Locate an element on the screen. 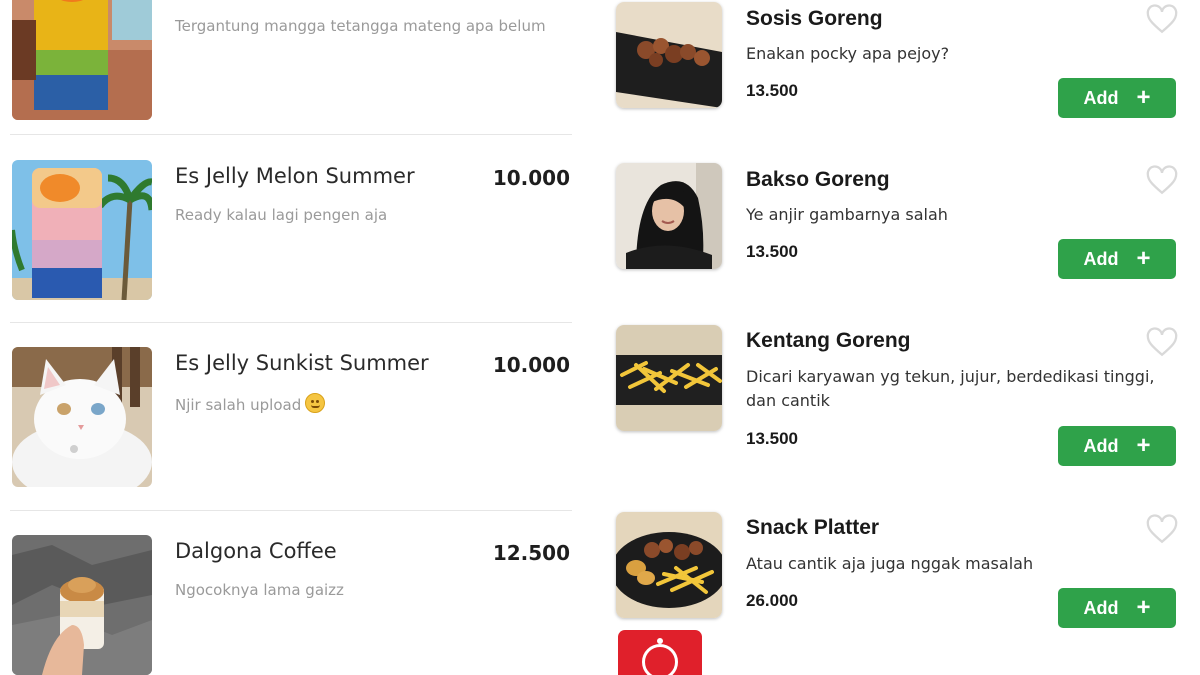 The width and height of the screenshot is (1200, 675). menu-item-description: Ready kalau lagi pengen aja is located at coordinates (281, 215).